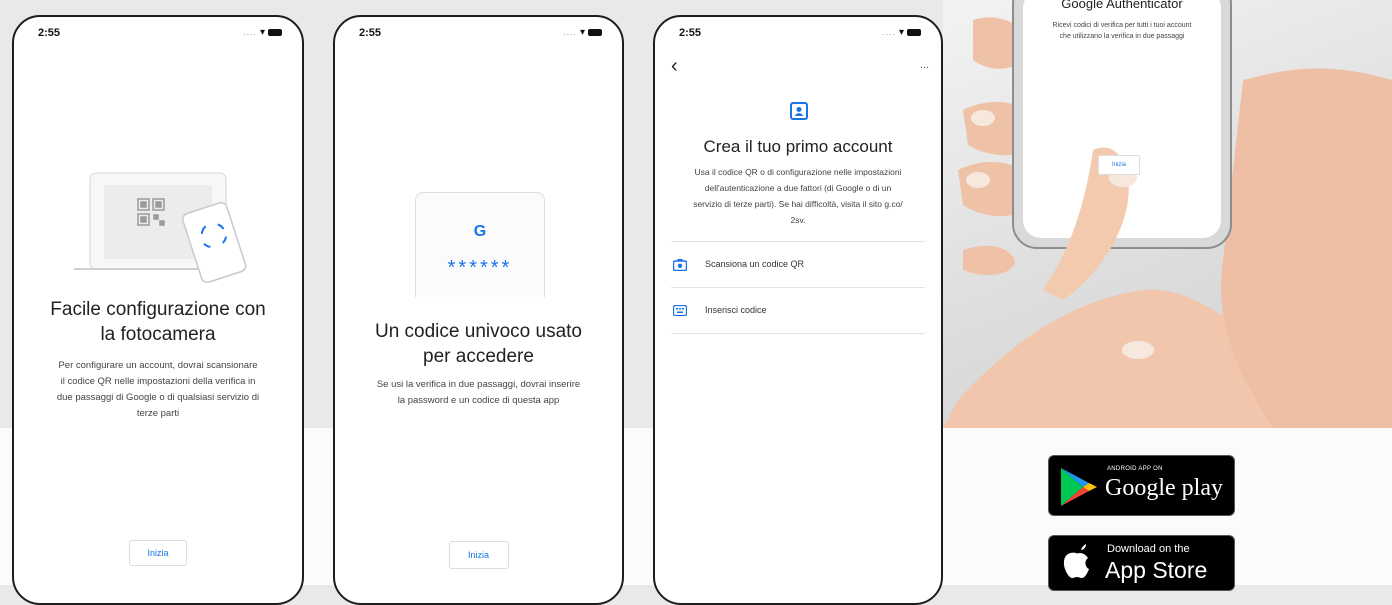 Image resolution: width=1392 pixels, height=605 pixels. Describe the element at coordinates (158, 334) in the screenshot. I see `page-title-line2: la fotocamera` at that location.